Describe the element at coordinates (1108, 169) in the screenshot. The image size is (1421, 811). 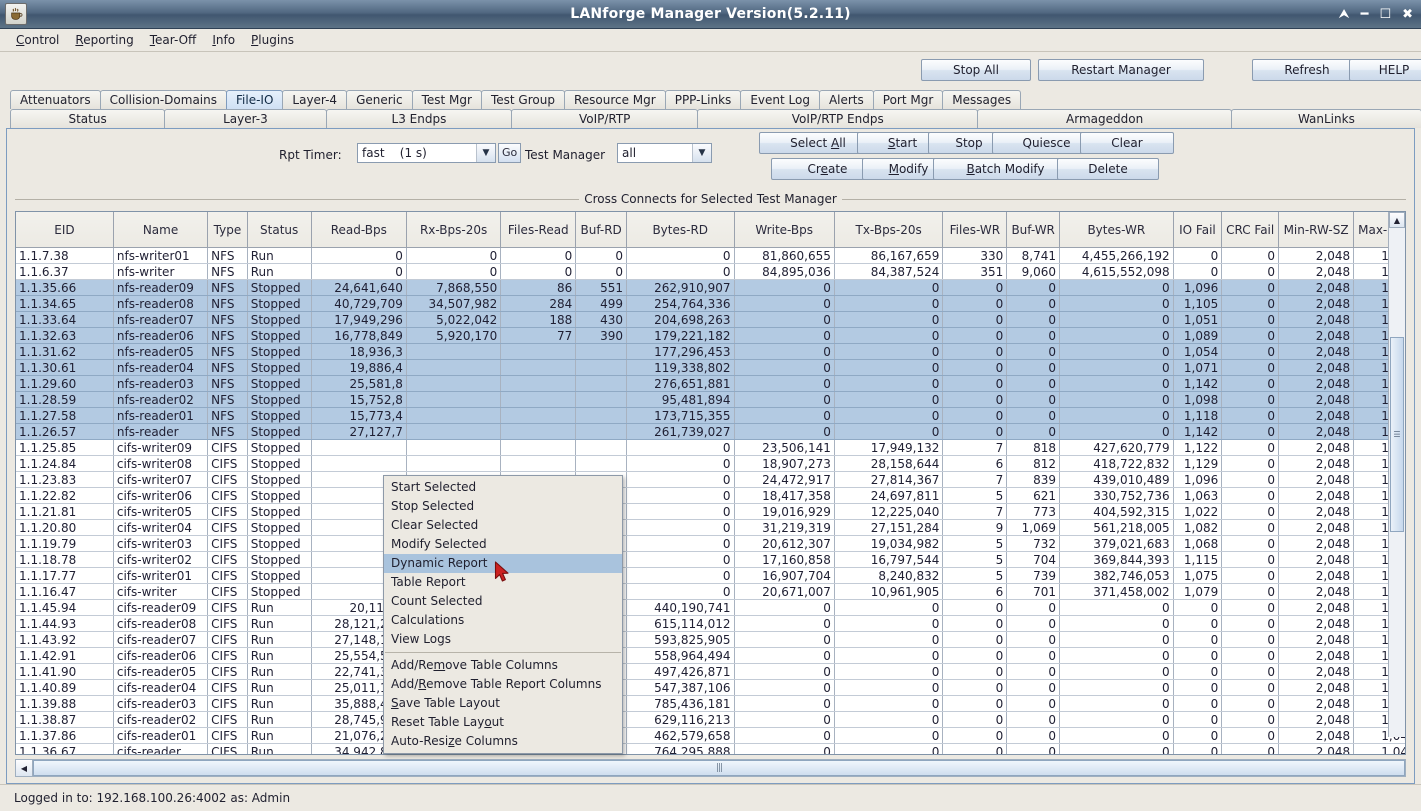
I see `delete-button: Delete` at that location.